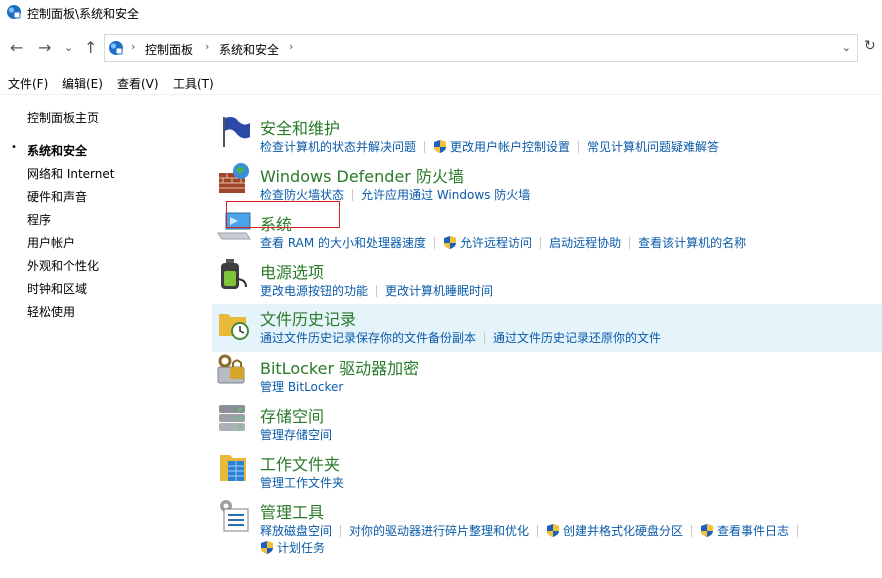 Image resolution: width=882 pixels, height=578 pixels. I want to click on window-title: 控制面板\系统和安全, so click(83, 14).